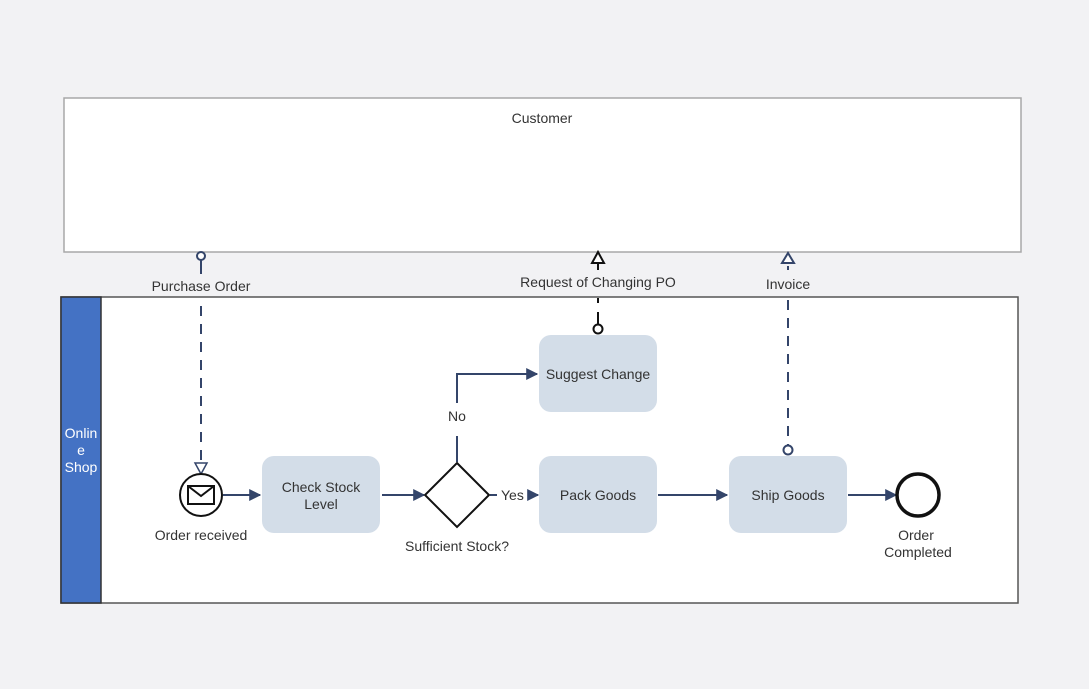 The image size is (1089, 689). I want to click on invoice-label: Invoice, so click(788, 284).